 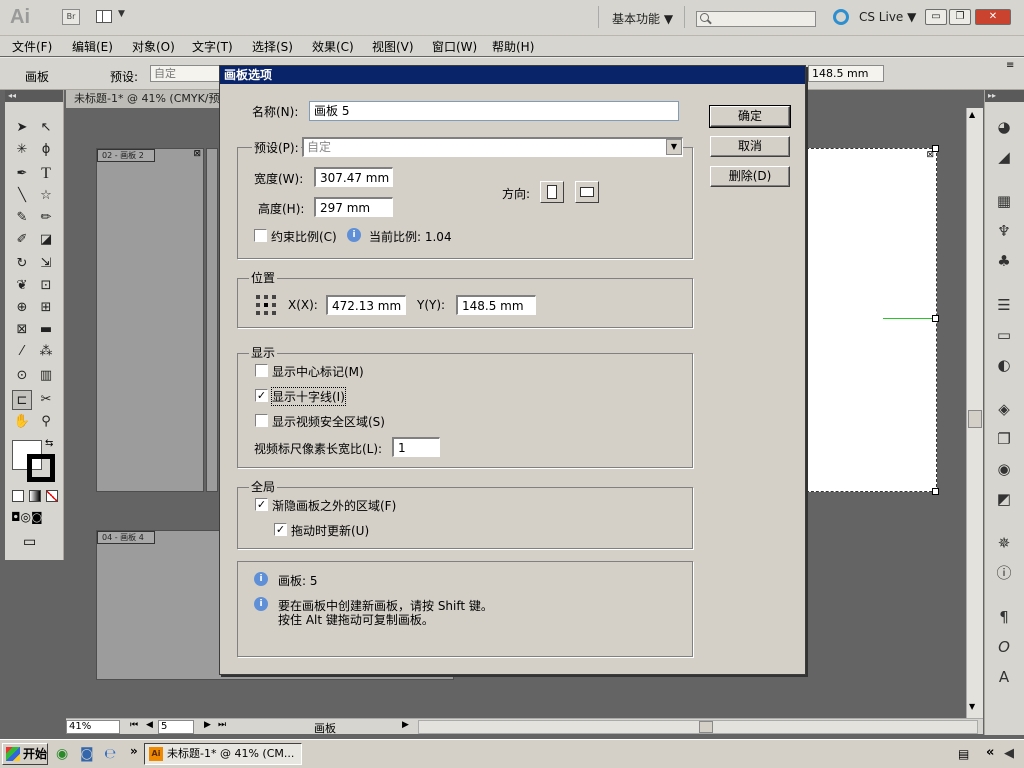 I want to click on previous-artboard-icon: ◀, so click(x=149, y=725).